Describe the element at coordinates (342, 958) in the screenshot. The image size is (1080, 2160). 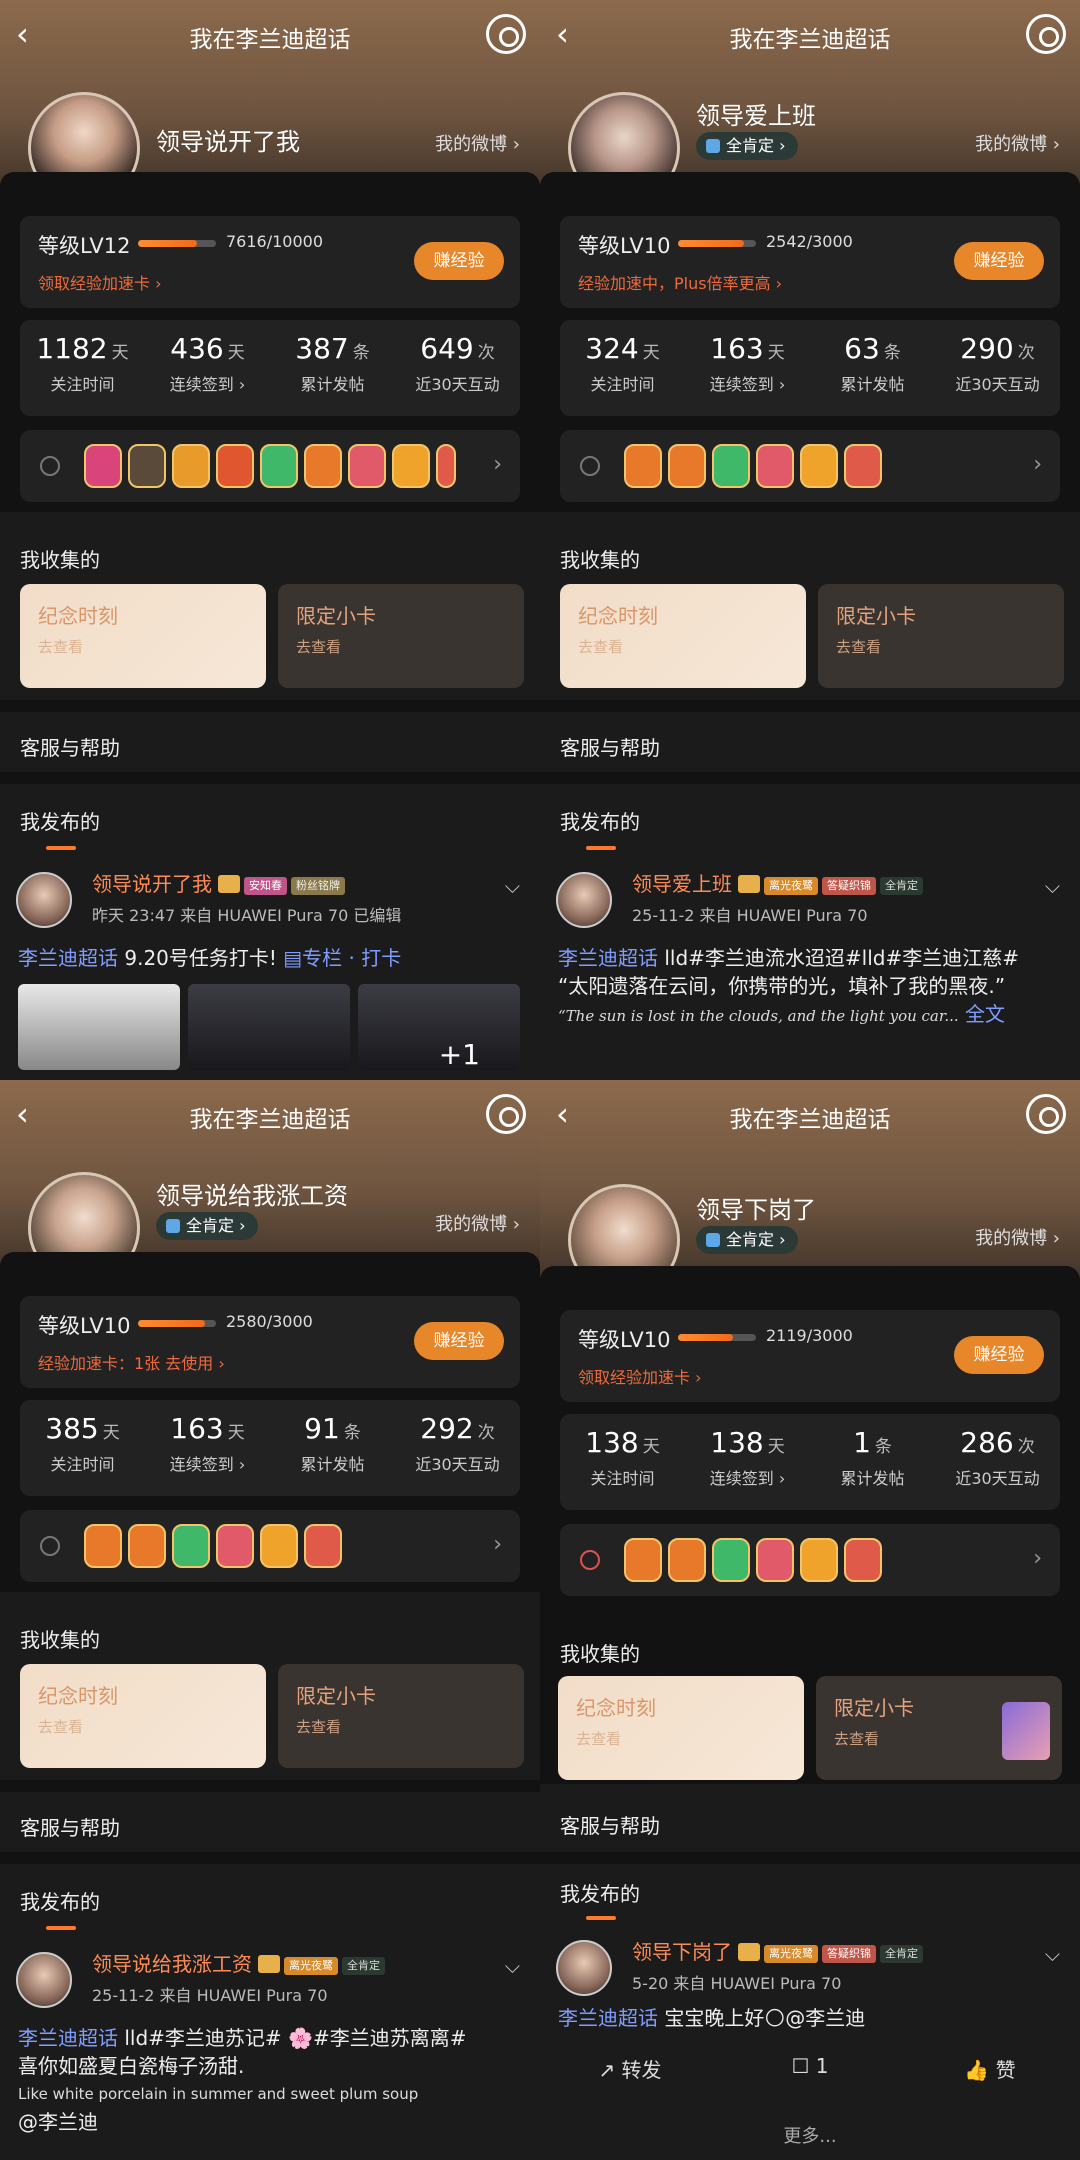
I see `column-link: ▤专栏 · 打卡` at that location.